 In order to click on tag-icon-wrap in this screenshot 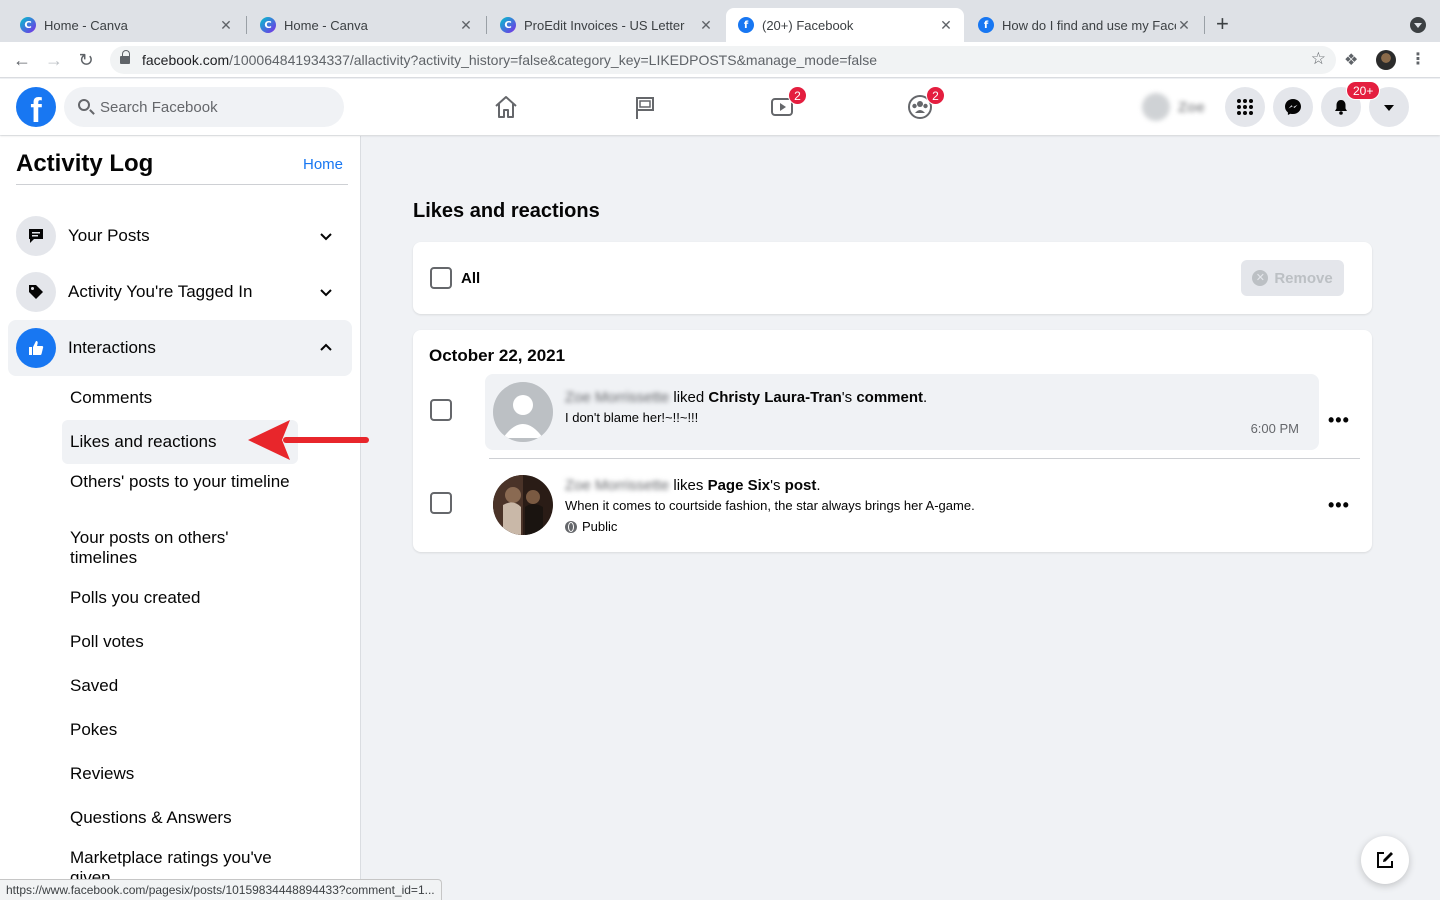, I will do `click(36, 292)`.